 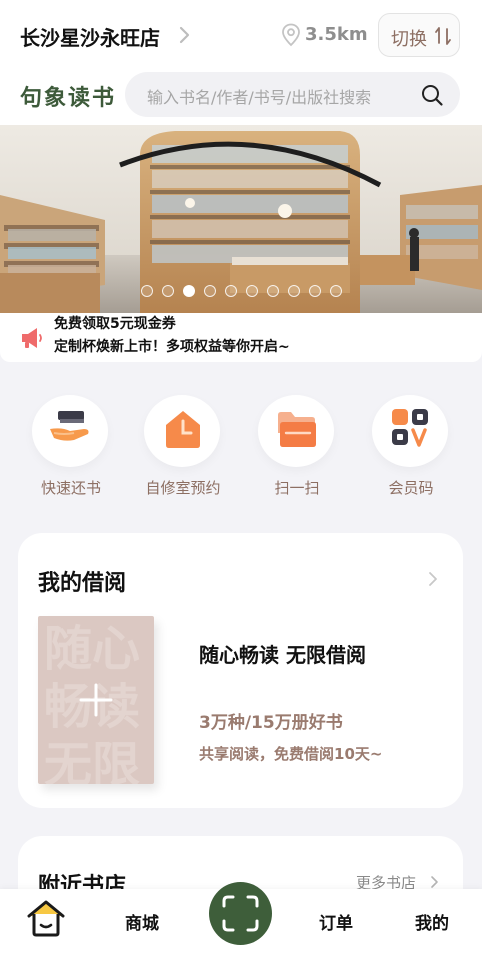 What do you see at coordinates (409, 39) in the screenshot?
I see `switch-label: 切换` at bounding box center [409, 39].